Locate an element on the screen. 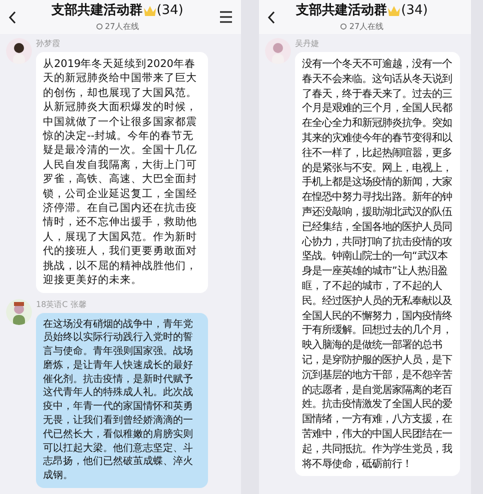 The height and width of the screenshot is (494, 483). menu-icon is located at coordinates (226, 17).